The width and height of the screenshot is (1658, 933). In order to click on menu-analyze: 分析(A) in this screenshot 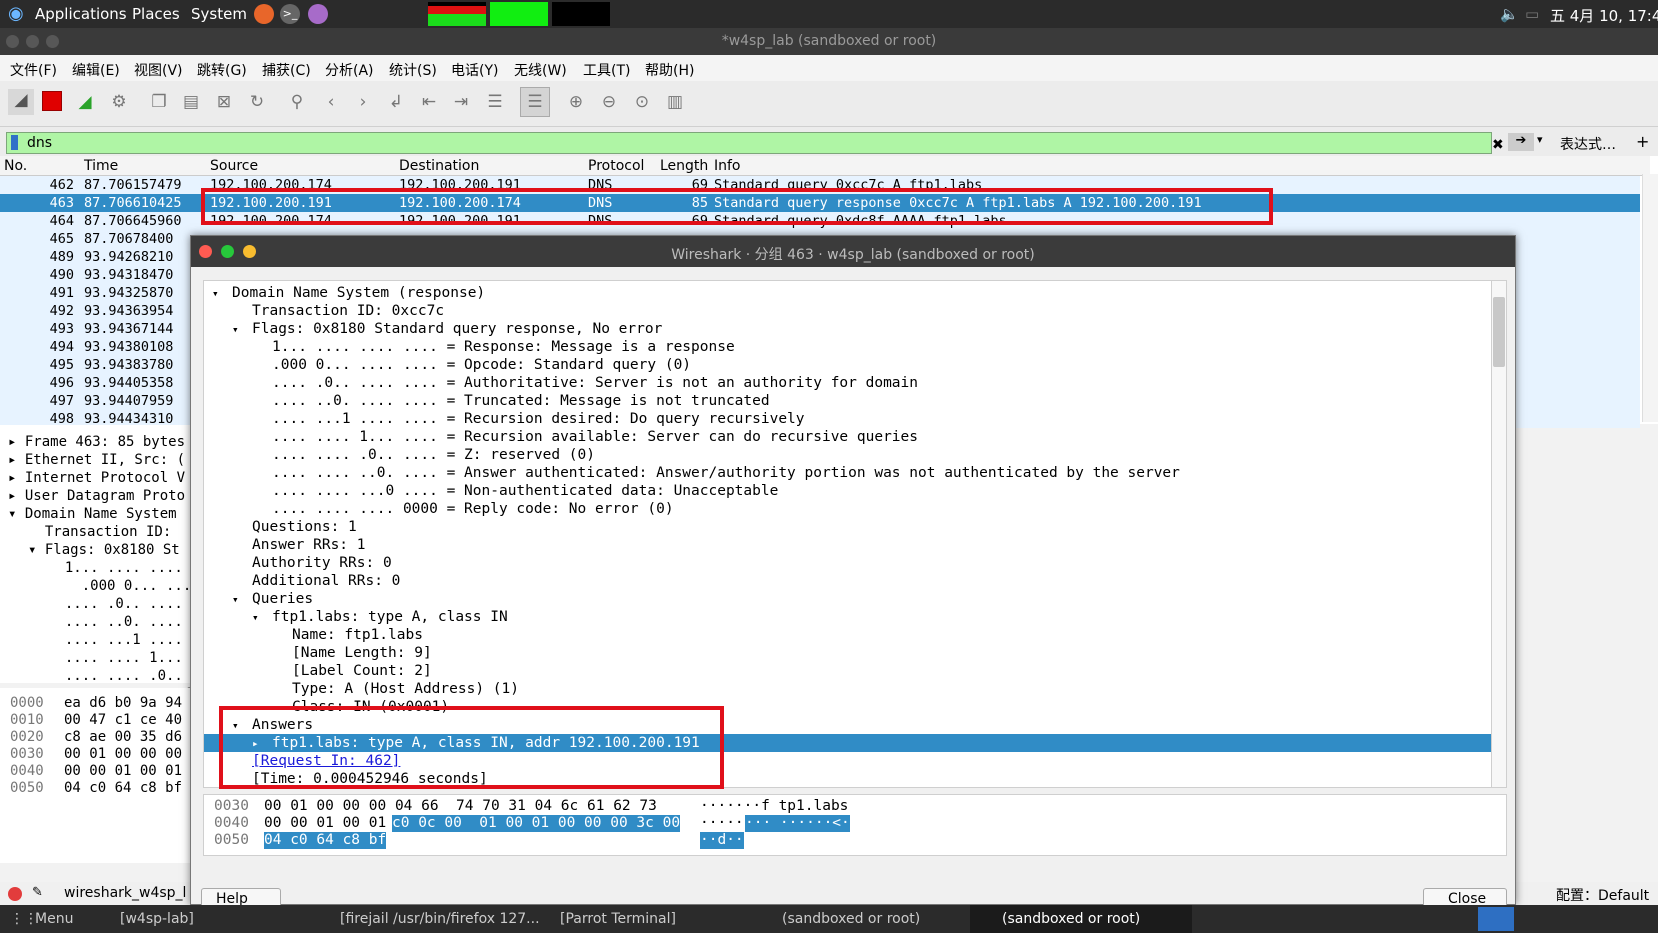, I will do `click(349, 70)`.